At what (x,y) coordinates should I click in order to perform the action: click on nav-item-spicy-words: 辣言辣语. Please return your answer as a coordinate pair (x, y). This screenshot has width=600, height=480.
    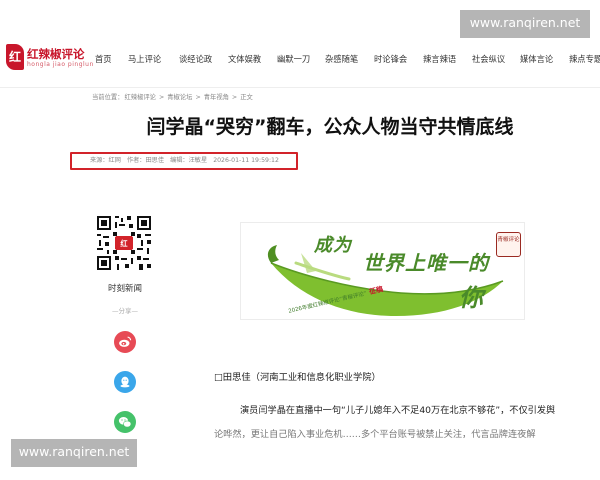
    Looking at the image, I should click on (439, 59).